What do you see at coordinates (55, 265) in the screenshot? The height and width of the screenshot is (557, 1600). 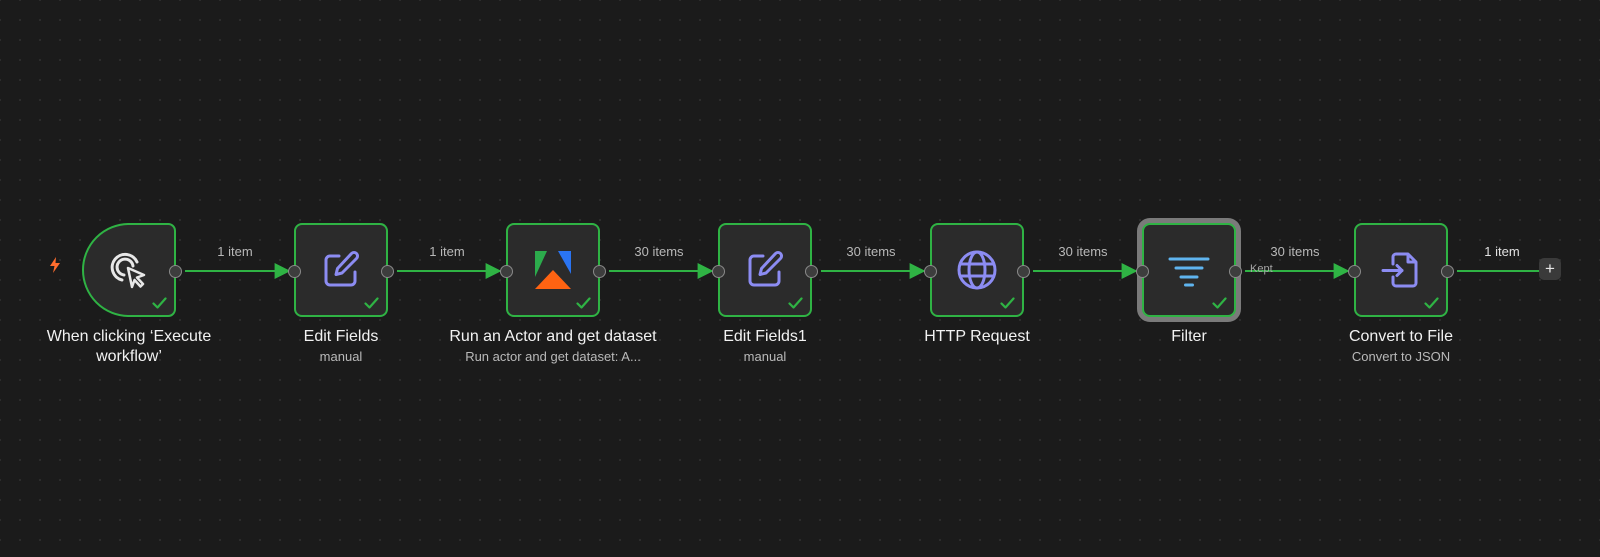 I see `lightning-bolt-icon` at bounding box center [55, 265].